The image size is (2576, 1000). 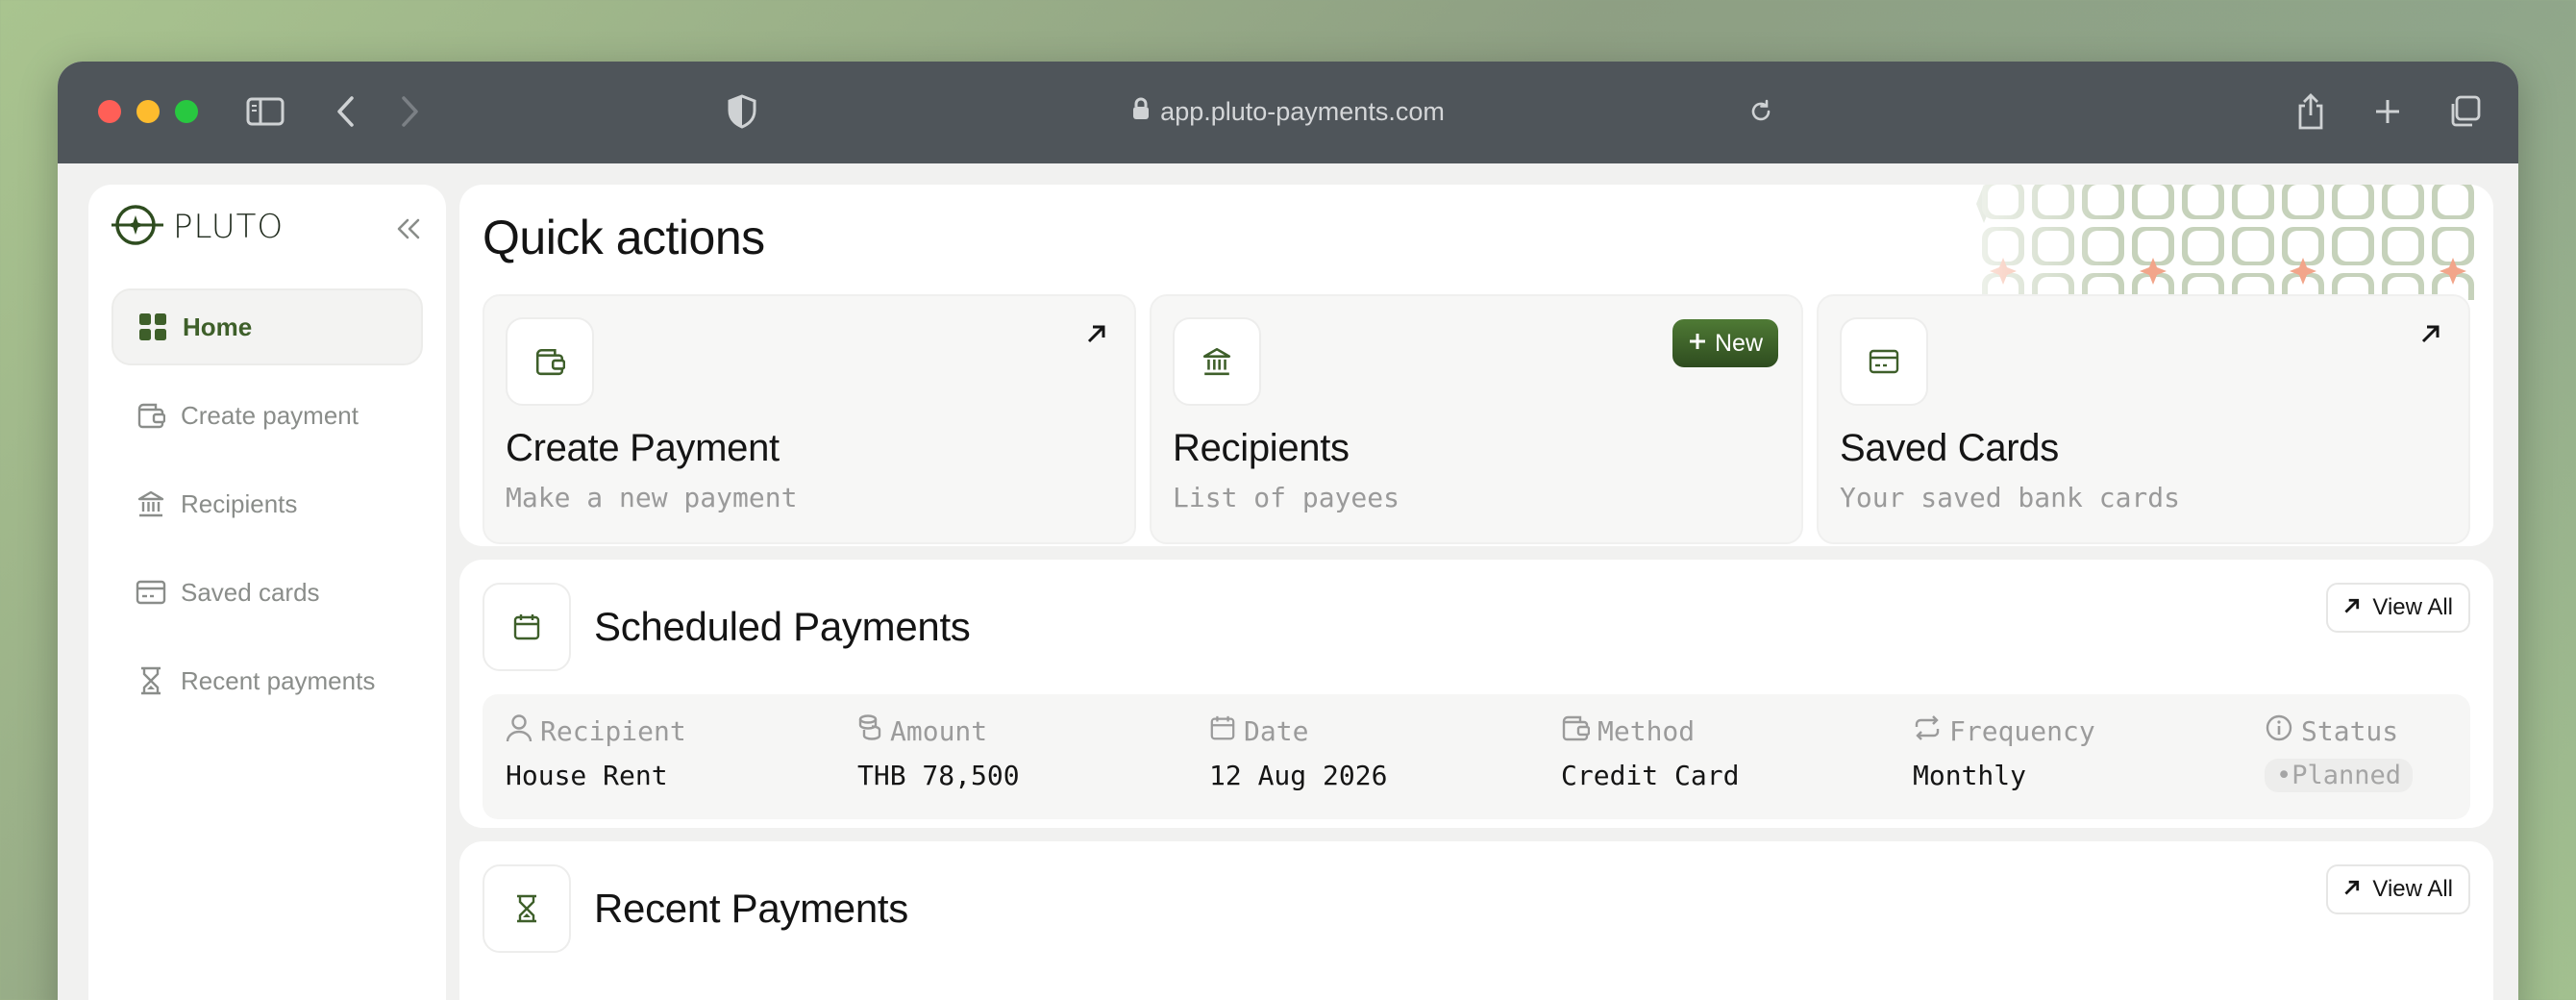 I want to click on sidebar-item-label: Recent payments, so click(x=278, y=680).